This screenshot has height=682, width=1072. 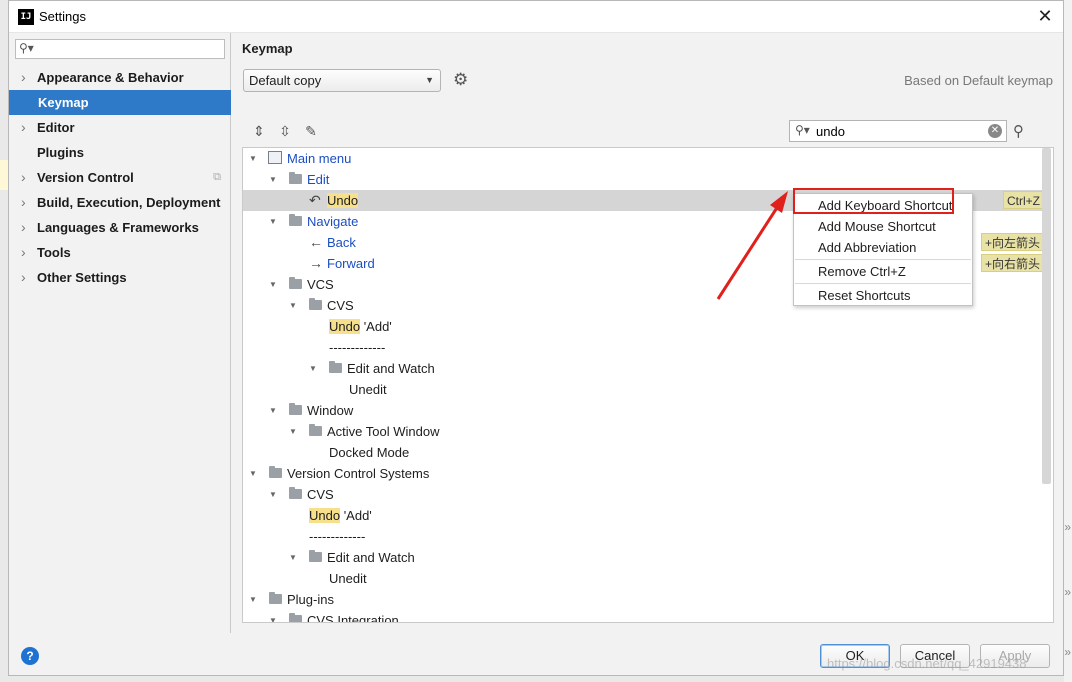 I want to click on tree-row-text: Window, so click(x=330, y=410).